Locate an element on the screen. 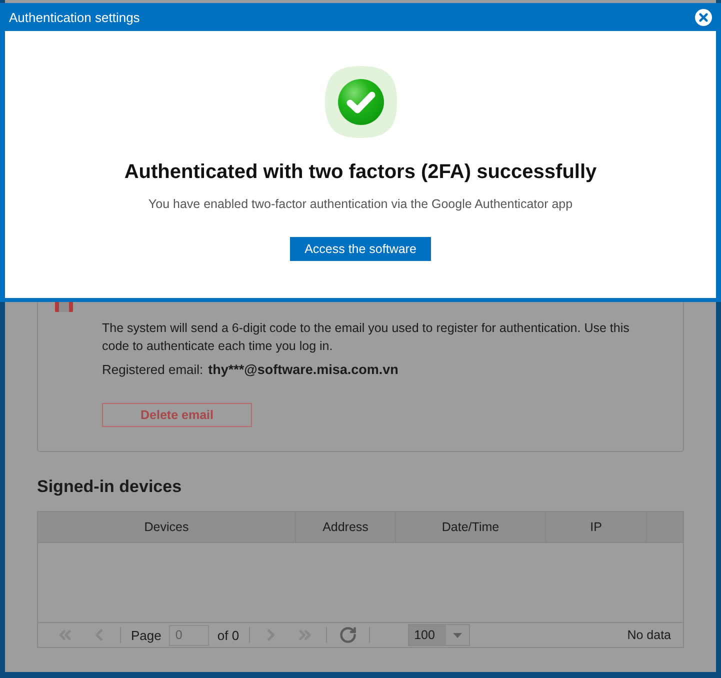 The height and width of the screenshot is (678, 721). section-title: Signed-in devices is located at coordinates (110, 487).